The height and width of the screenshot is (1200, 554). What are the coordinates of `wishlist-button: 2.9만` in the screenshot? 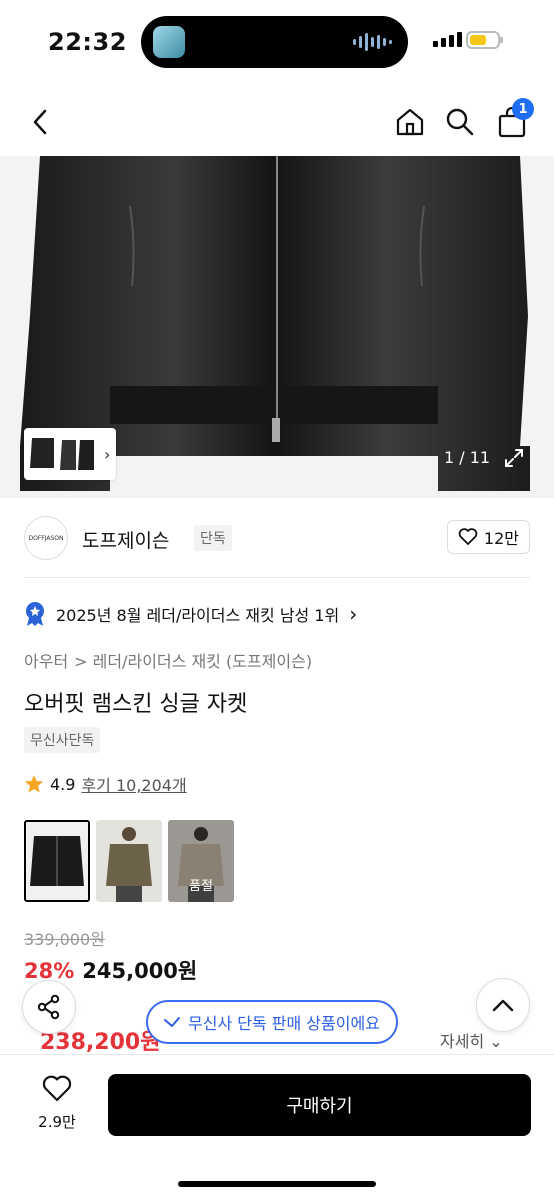 It's located at (57, 1103).